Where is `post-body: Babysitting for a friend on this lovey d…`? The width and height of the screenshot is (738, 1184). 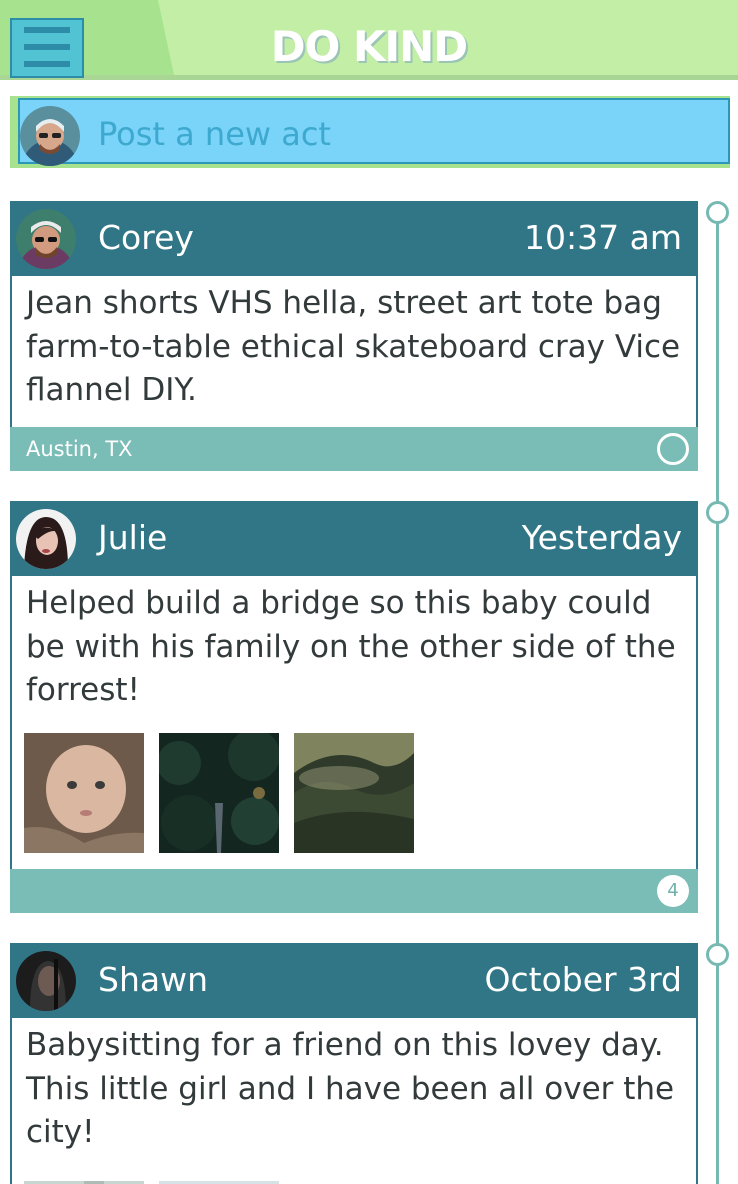 post-body: Babysitting for a friend on this lovey d… is located at coordinates (354, 1101).